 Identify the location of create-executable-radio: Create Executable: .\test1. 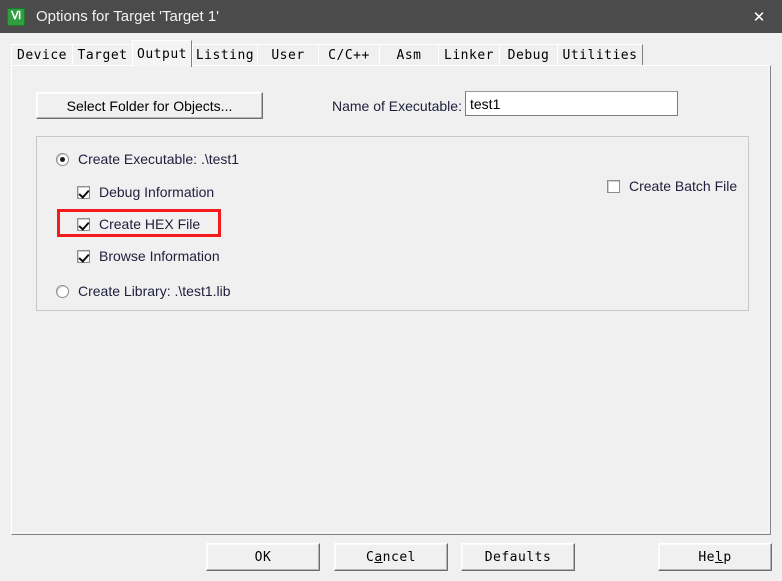
(147, 159).